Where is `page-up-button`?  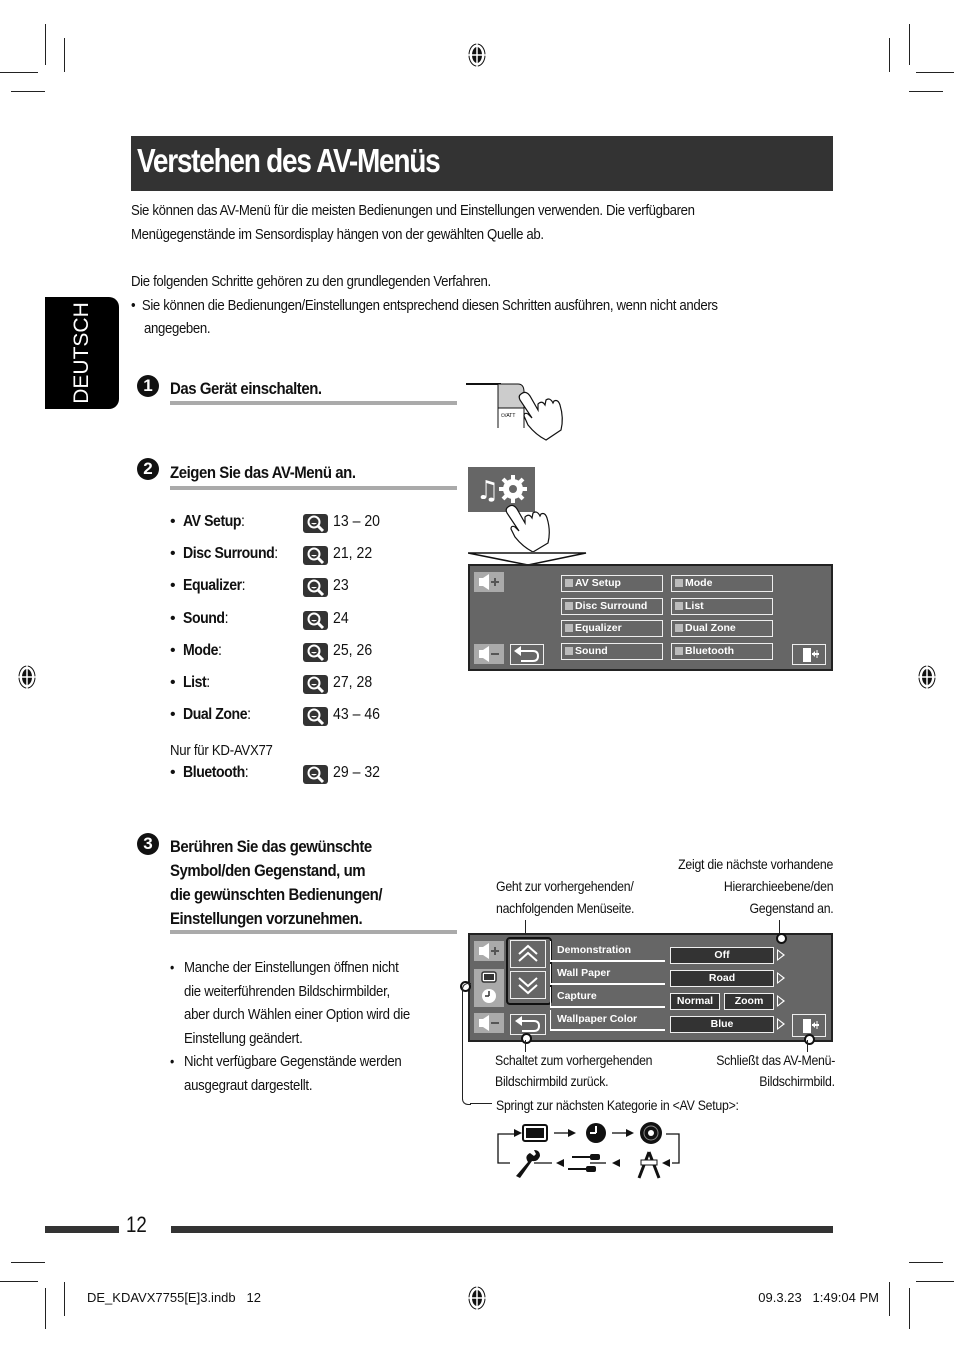
page-up-button is located at coordinates (528, 954).